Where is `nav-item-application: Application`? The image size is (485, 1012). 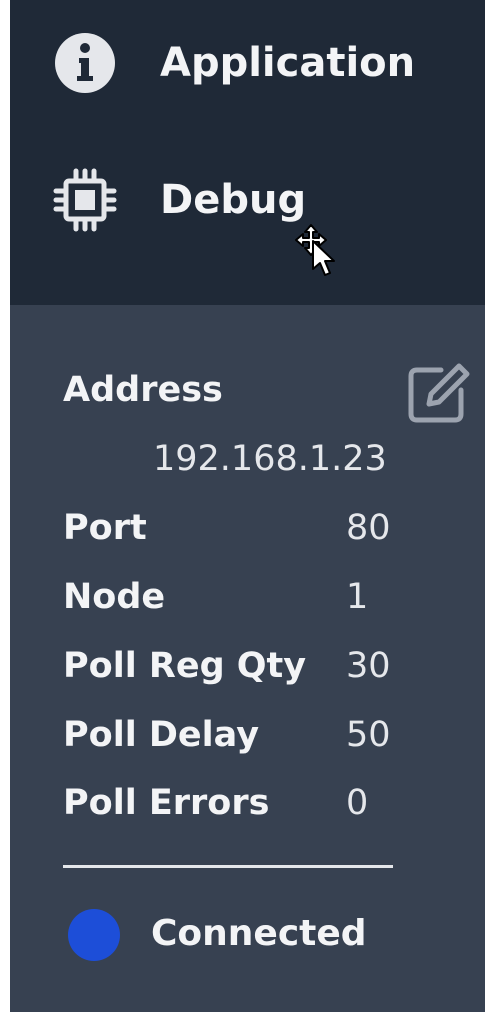 nav-item-application: Application is located at coordinates (247, 58).